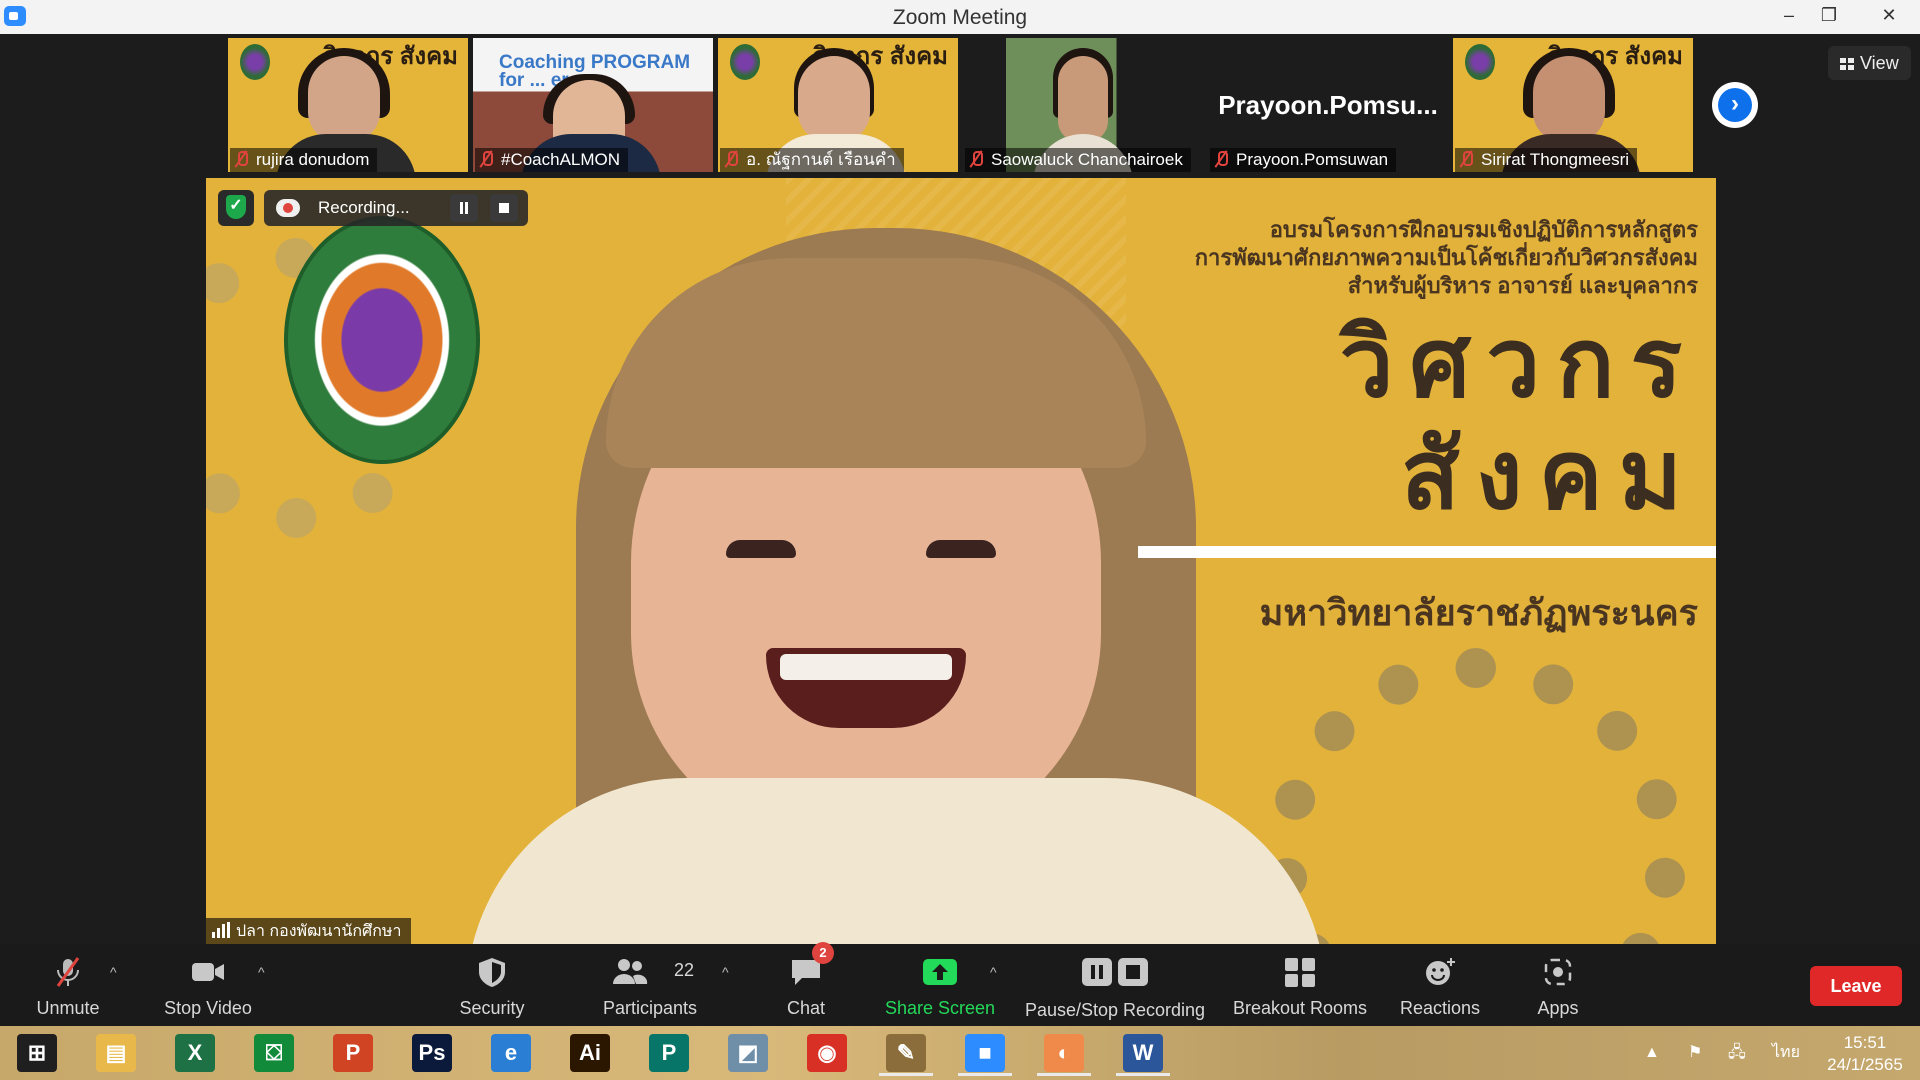 Image resolution: width=1920 pixels, height=1080 pixels. I want to click on chevron-right-icon: ›, so click(1735, 103).